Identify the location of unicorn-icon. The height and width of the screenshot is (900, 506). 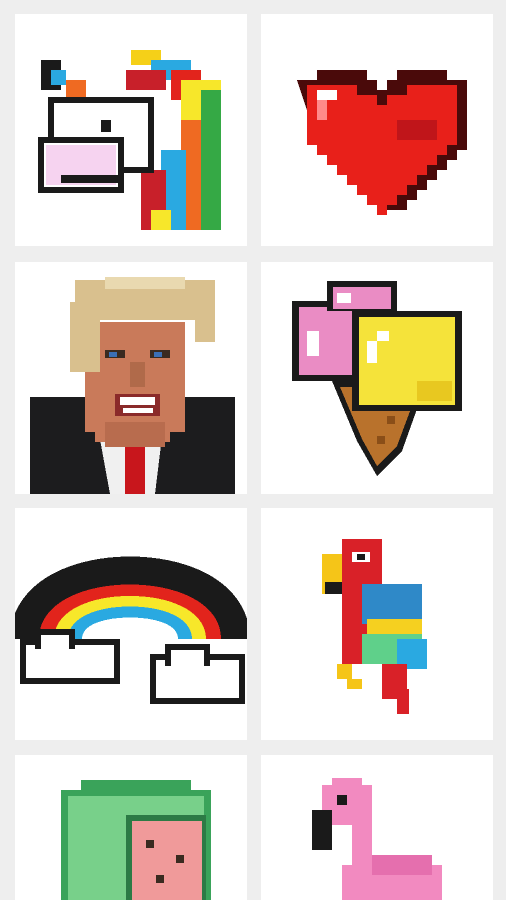
(129, 140).